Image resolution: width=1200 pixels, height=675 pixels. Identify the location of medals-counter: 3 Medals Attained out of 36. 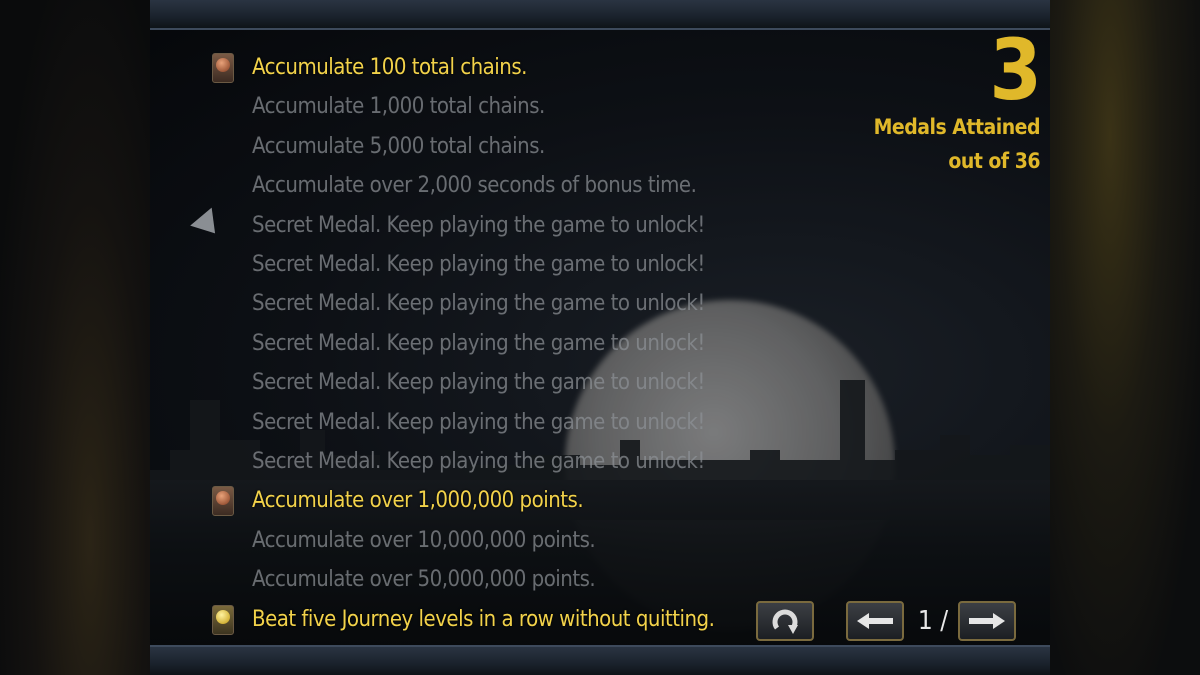
(957, 99).